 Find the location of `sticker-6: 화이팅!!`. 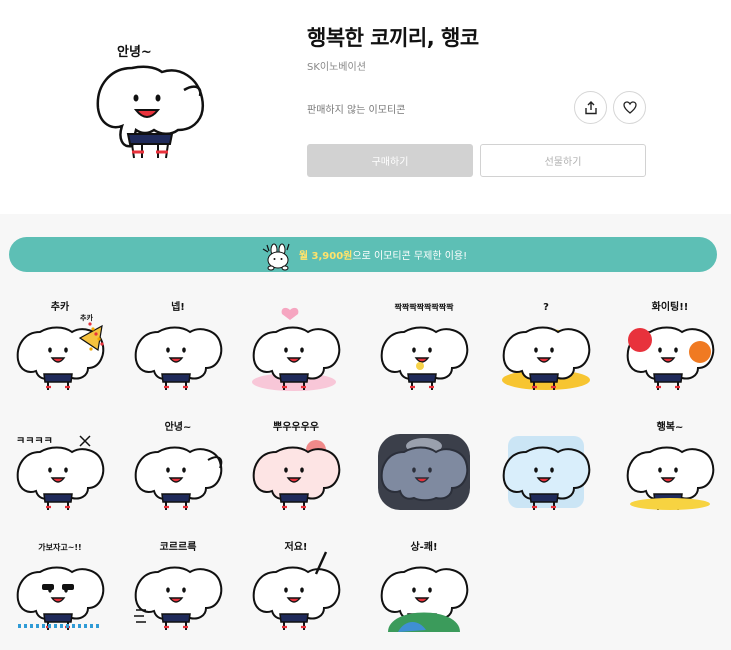

sticker-6: 화이팅!! is located at coordinates (670, 344).